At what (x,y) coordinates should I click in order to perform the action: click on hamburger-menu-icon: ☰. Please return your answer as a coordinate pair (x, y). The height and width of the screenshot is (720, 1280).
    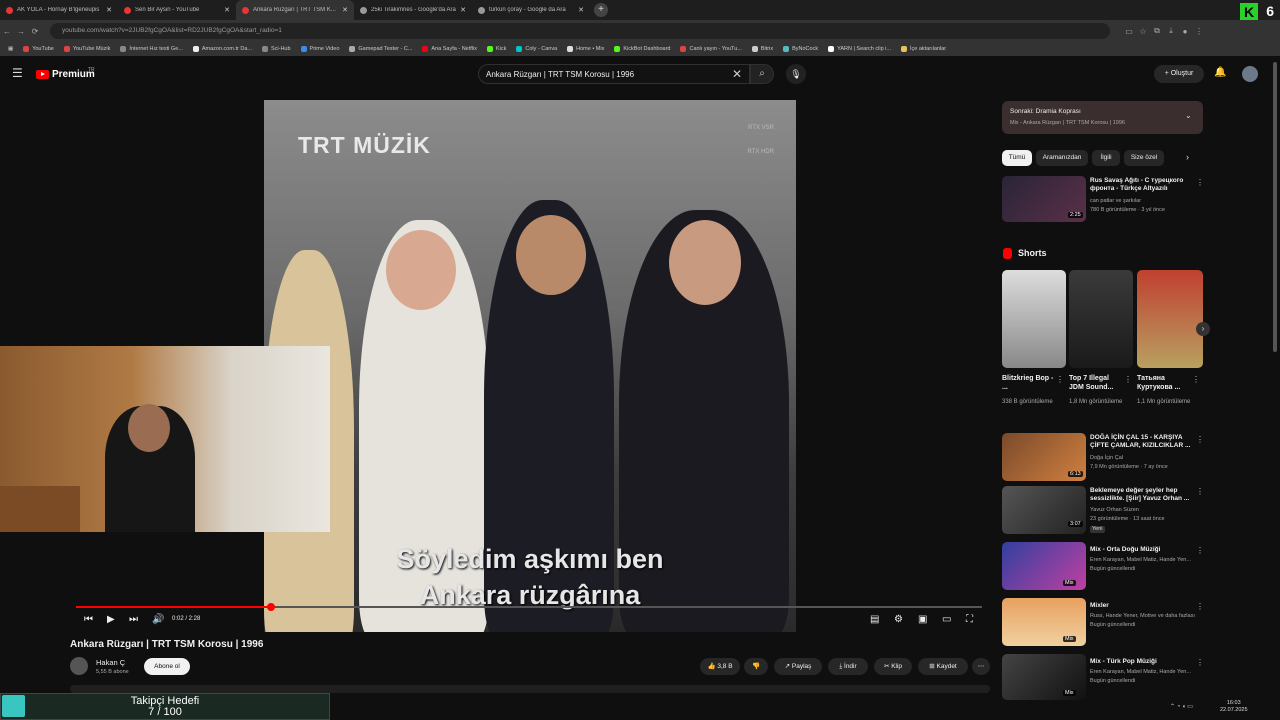
    Looking at the image, I should click on (17, 73).